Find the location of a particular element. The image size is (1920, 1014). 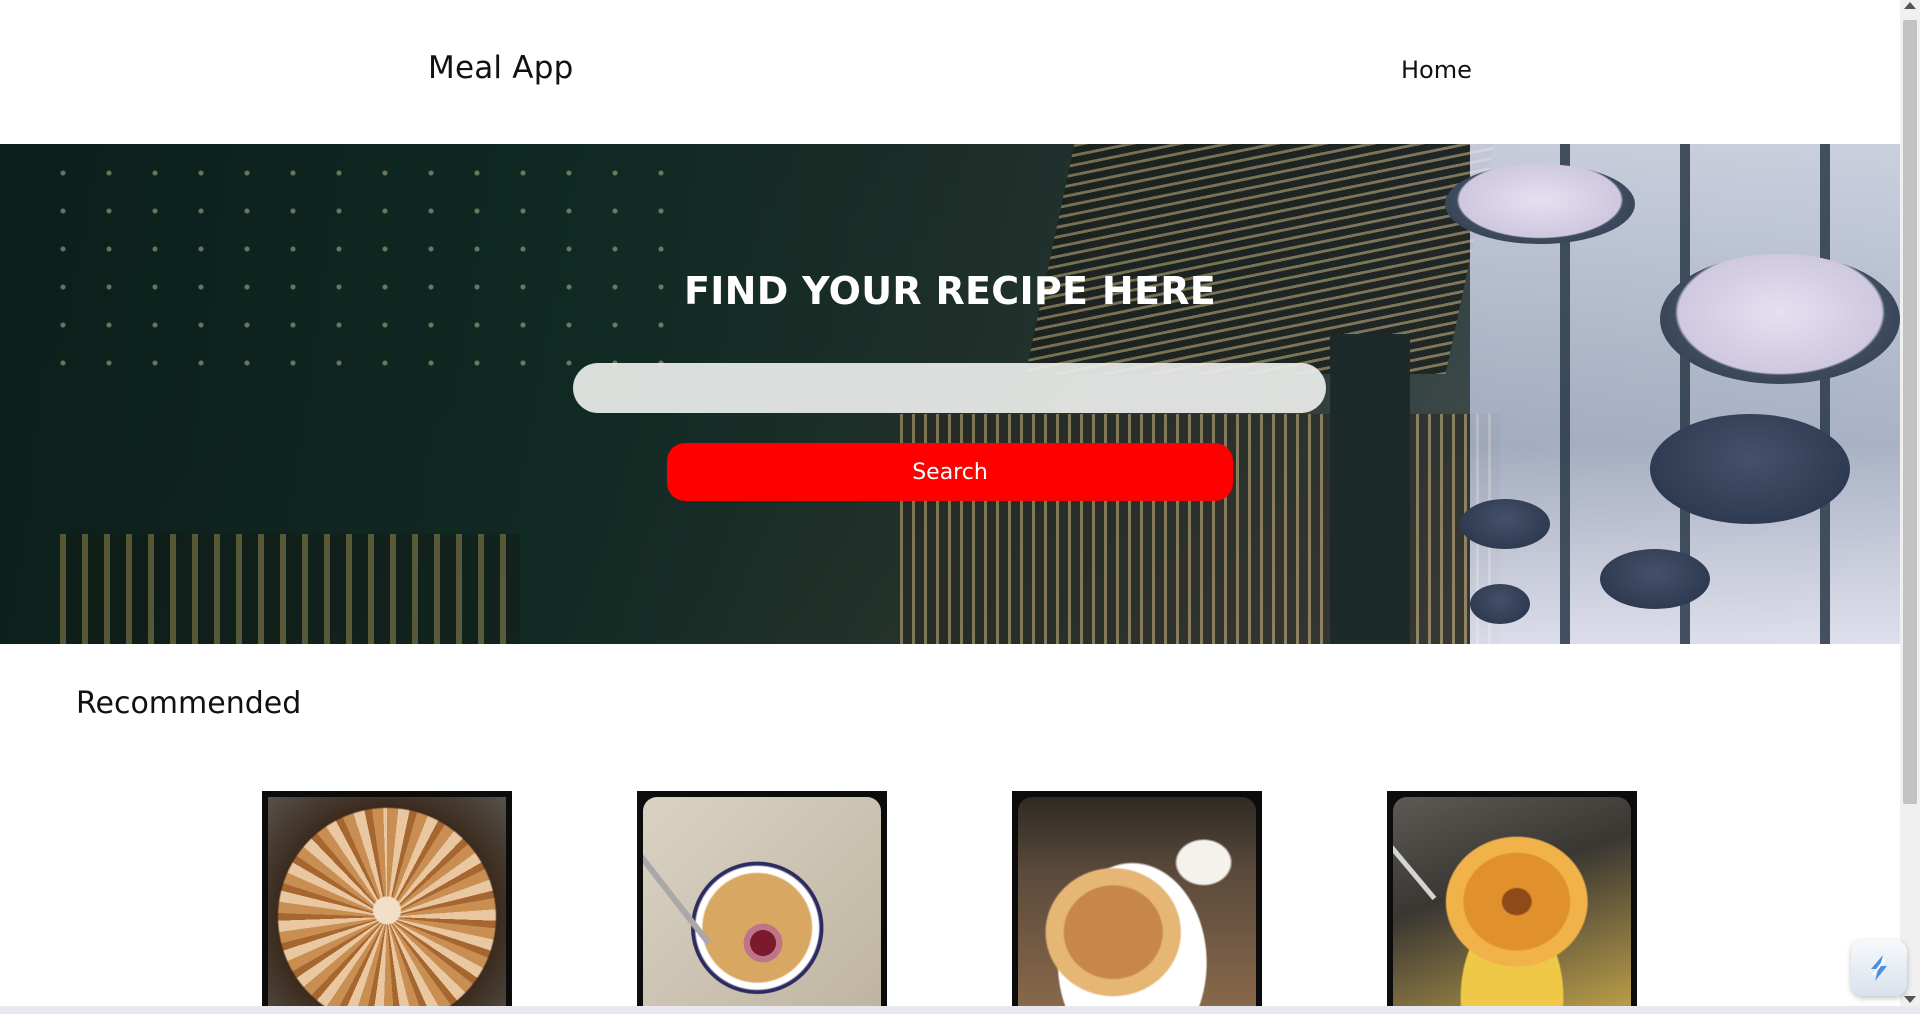

hero-background-ceiling is located at coordinates (1260, 259).